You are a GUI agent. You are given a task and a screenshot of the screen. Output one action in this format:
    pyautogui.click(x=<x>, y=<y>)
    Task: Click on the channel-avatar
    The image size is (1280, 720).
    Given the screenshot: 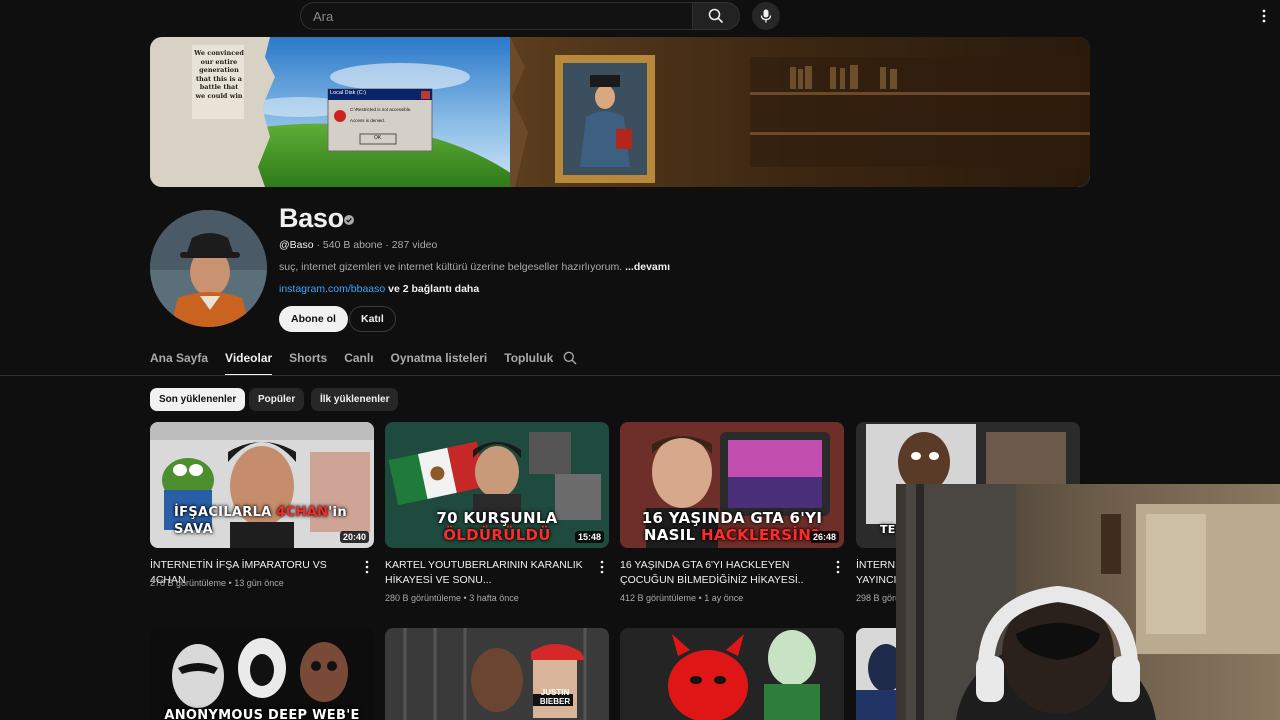 What is the action you would take?
    pyautogui.click(x=208, y=268)
    